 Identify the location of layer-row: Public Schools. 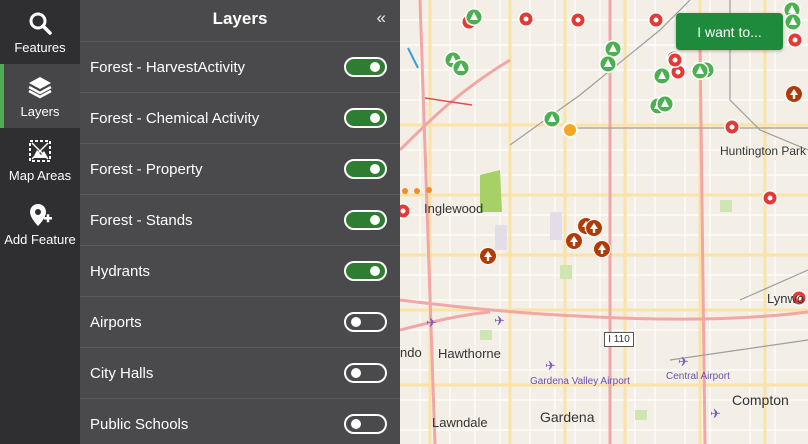
(240, 421).